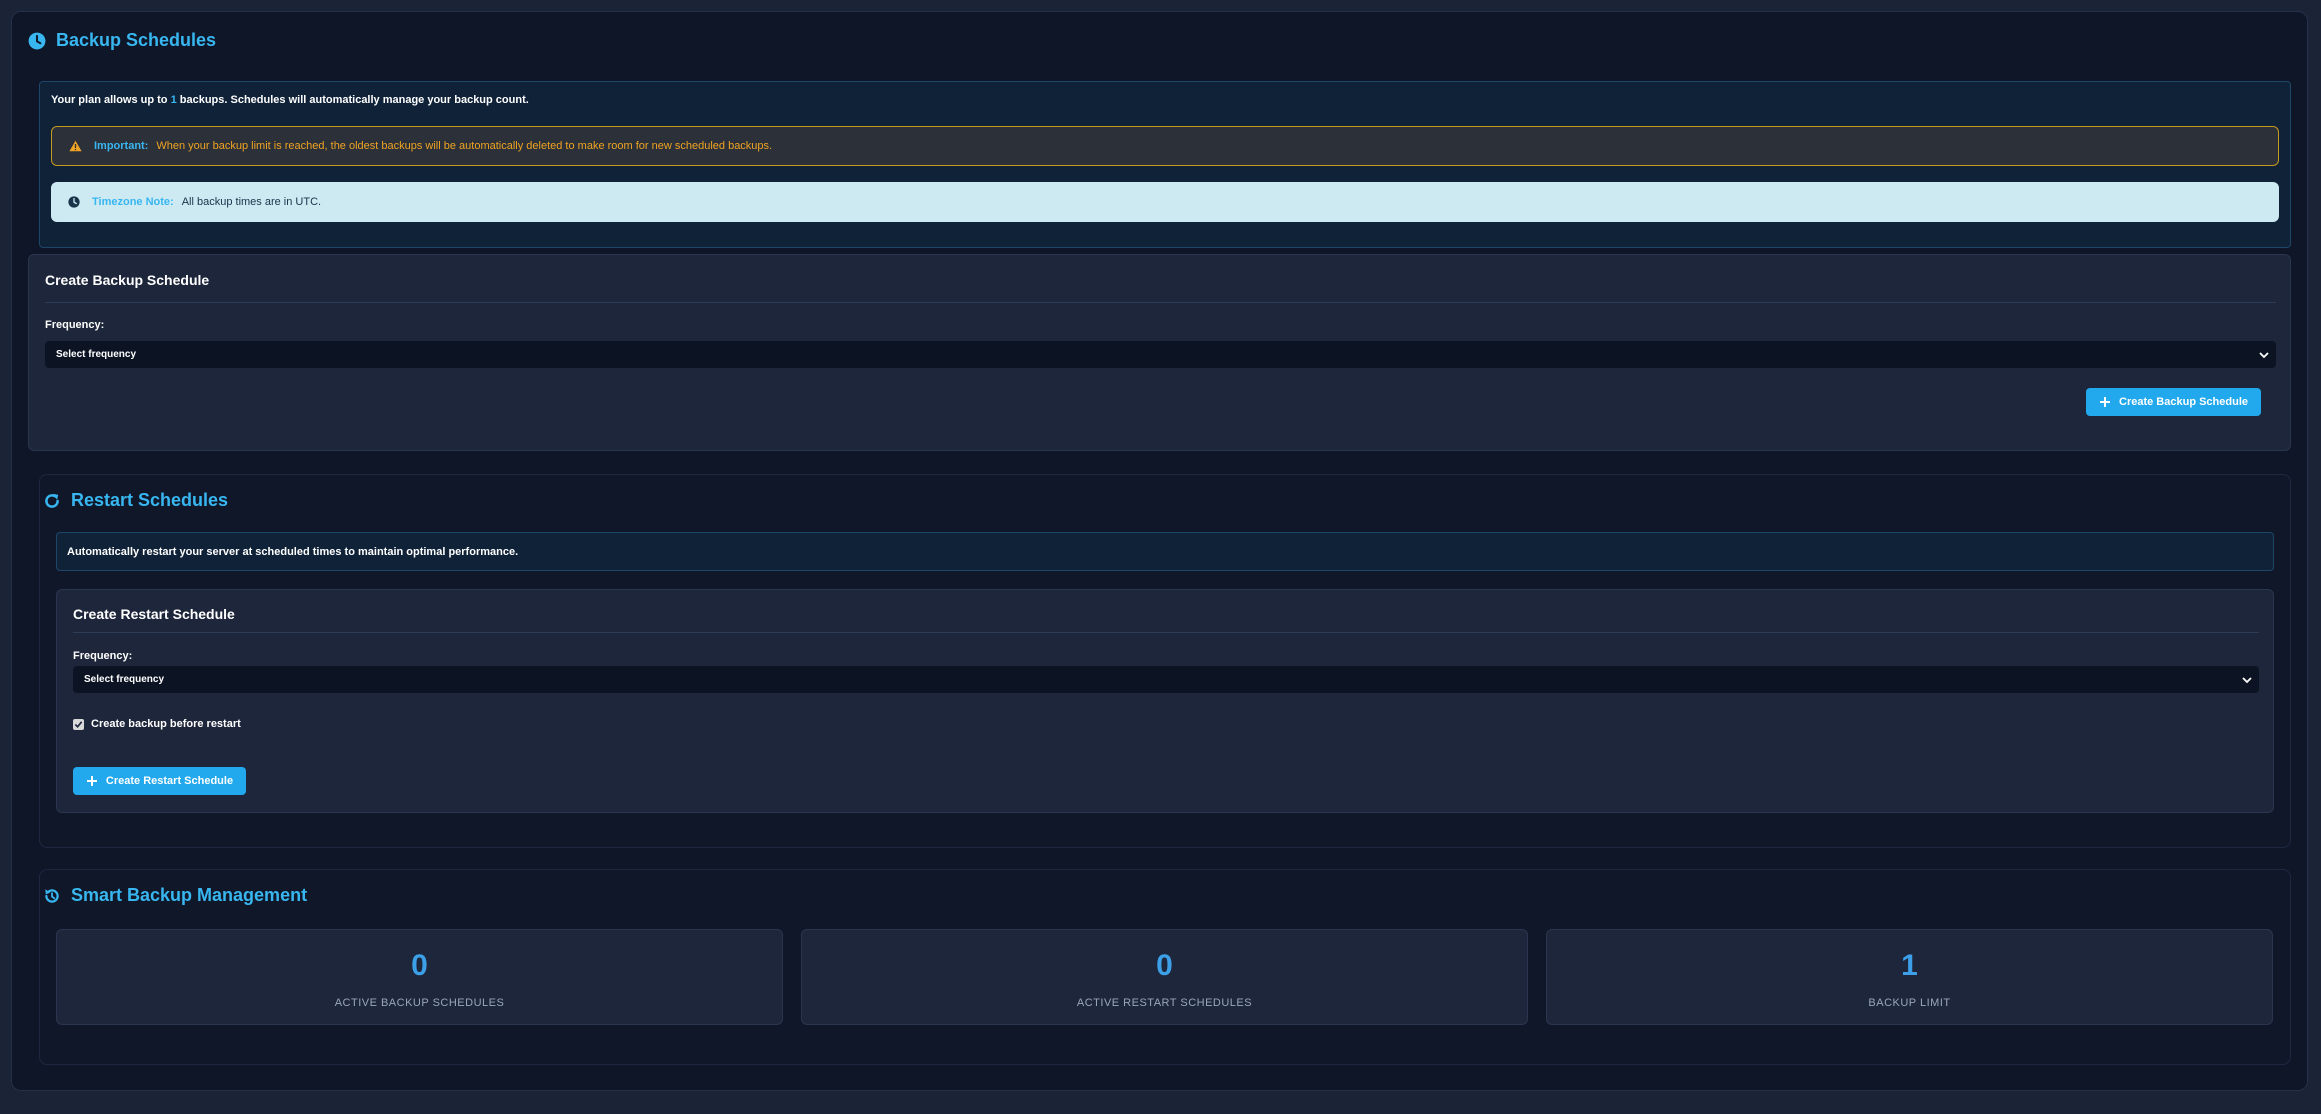 The height and width of the screenshot is (1114, 2321). I want to click on create-restart-button: Create Restart Schedule, so click(159, 781).